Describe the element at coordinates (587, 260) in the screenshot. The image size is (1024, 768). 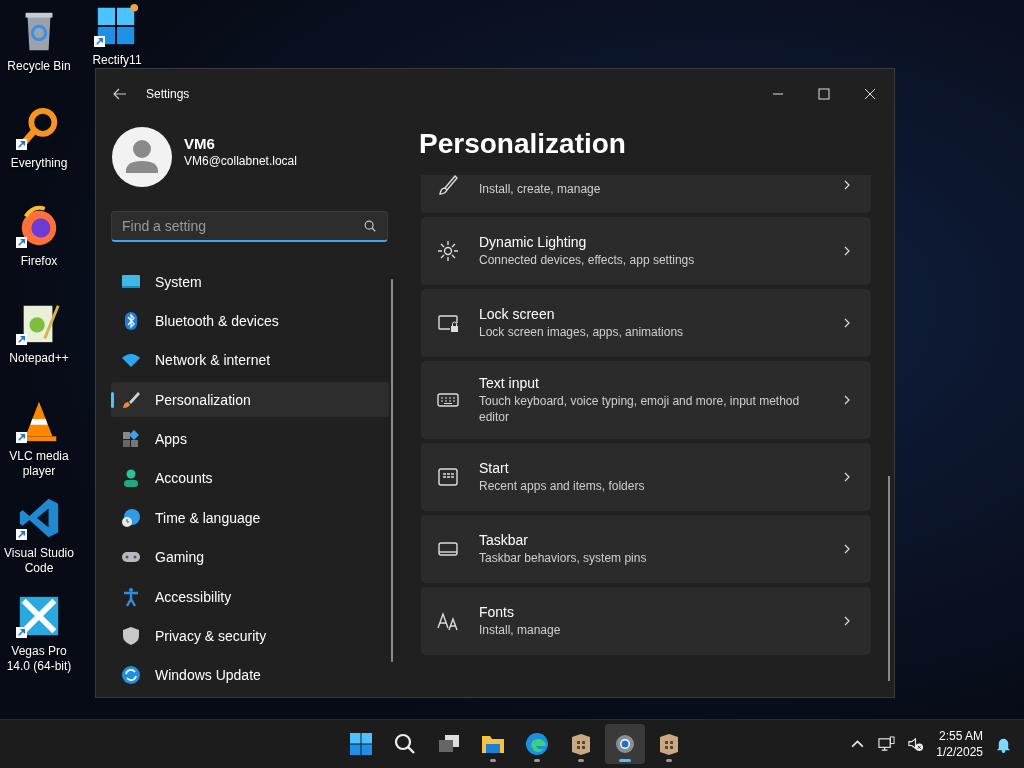
I see `card-description: Connected devices, effects, app settings` at that location.